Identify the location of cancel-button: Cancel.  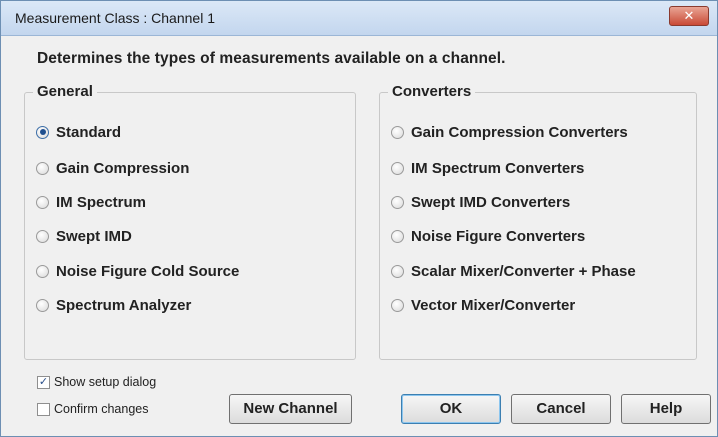
(561, 409).